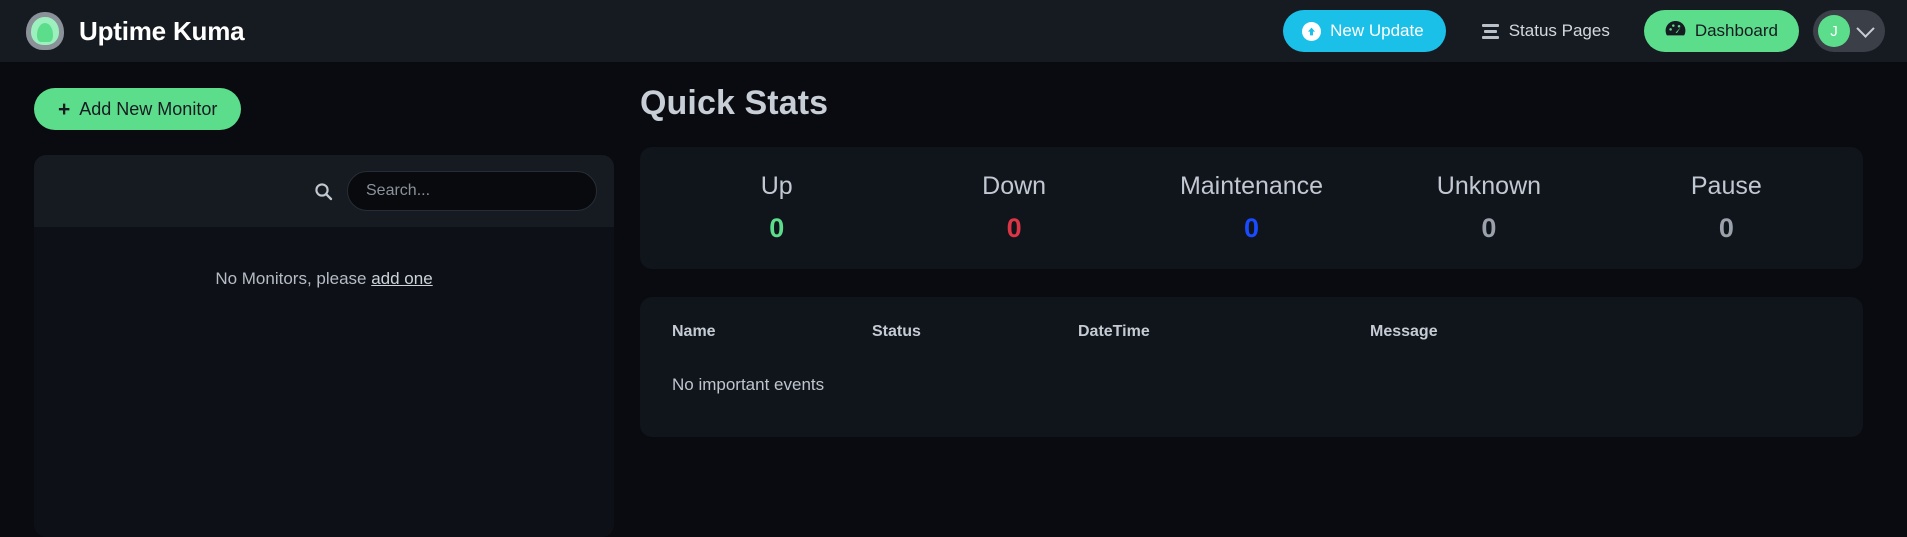 Image resolution: width=1907 pixels, height=537 pixels. What do you see at coordinates (1251, 186) in the screenshot?
I see `stat-maintenance-label: Maintenance` at bounding box center [1251, 186].